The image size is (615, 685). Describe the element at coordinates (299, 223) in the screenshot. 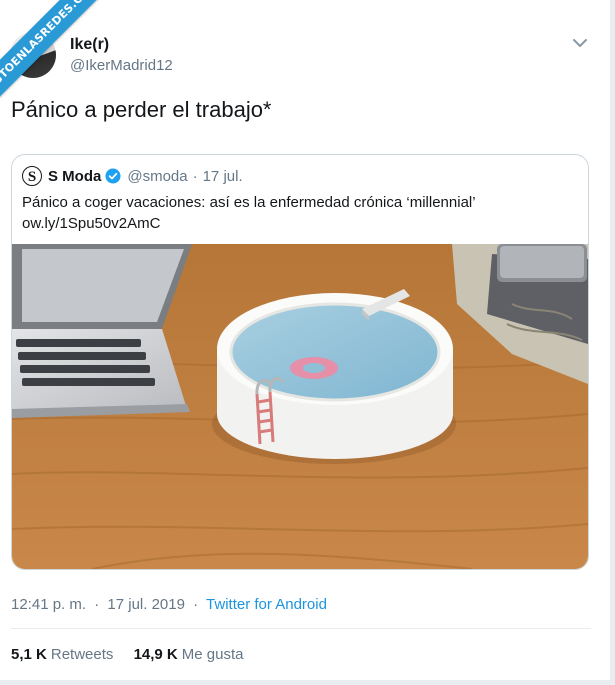

I see `quoted-link: ow.ly/1Spu50v2AmC` at that location.